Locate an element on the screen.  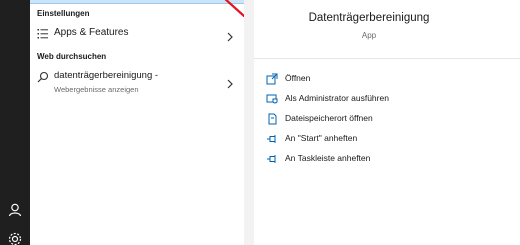
action-run-as-admin: Als Administrator ausführen is located at coordinates (376, 98).